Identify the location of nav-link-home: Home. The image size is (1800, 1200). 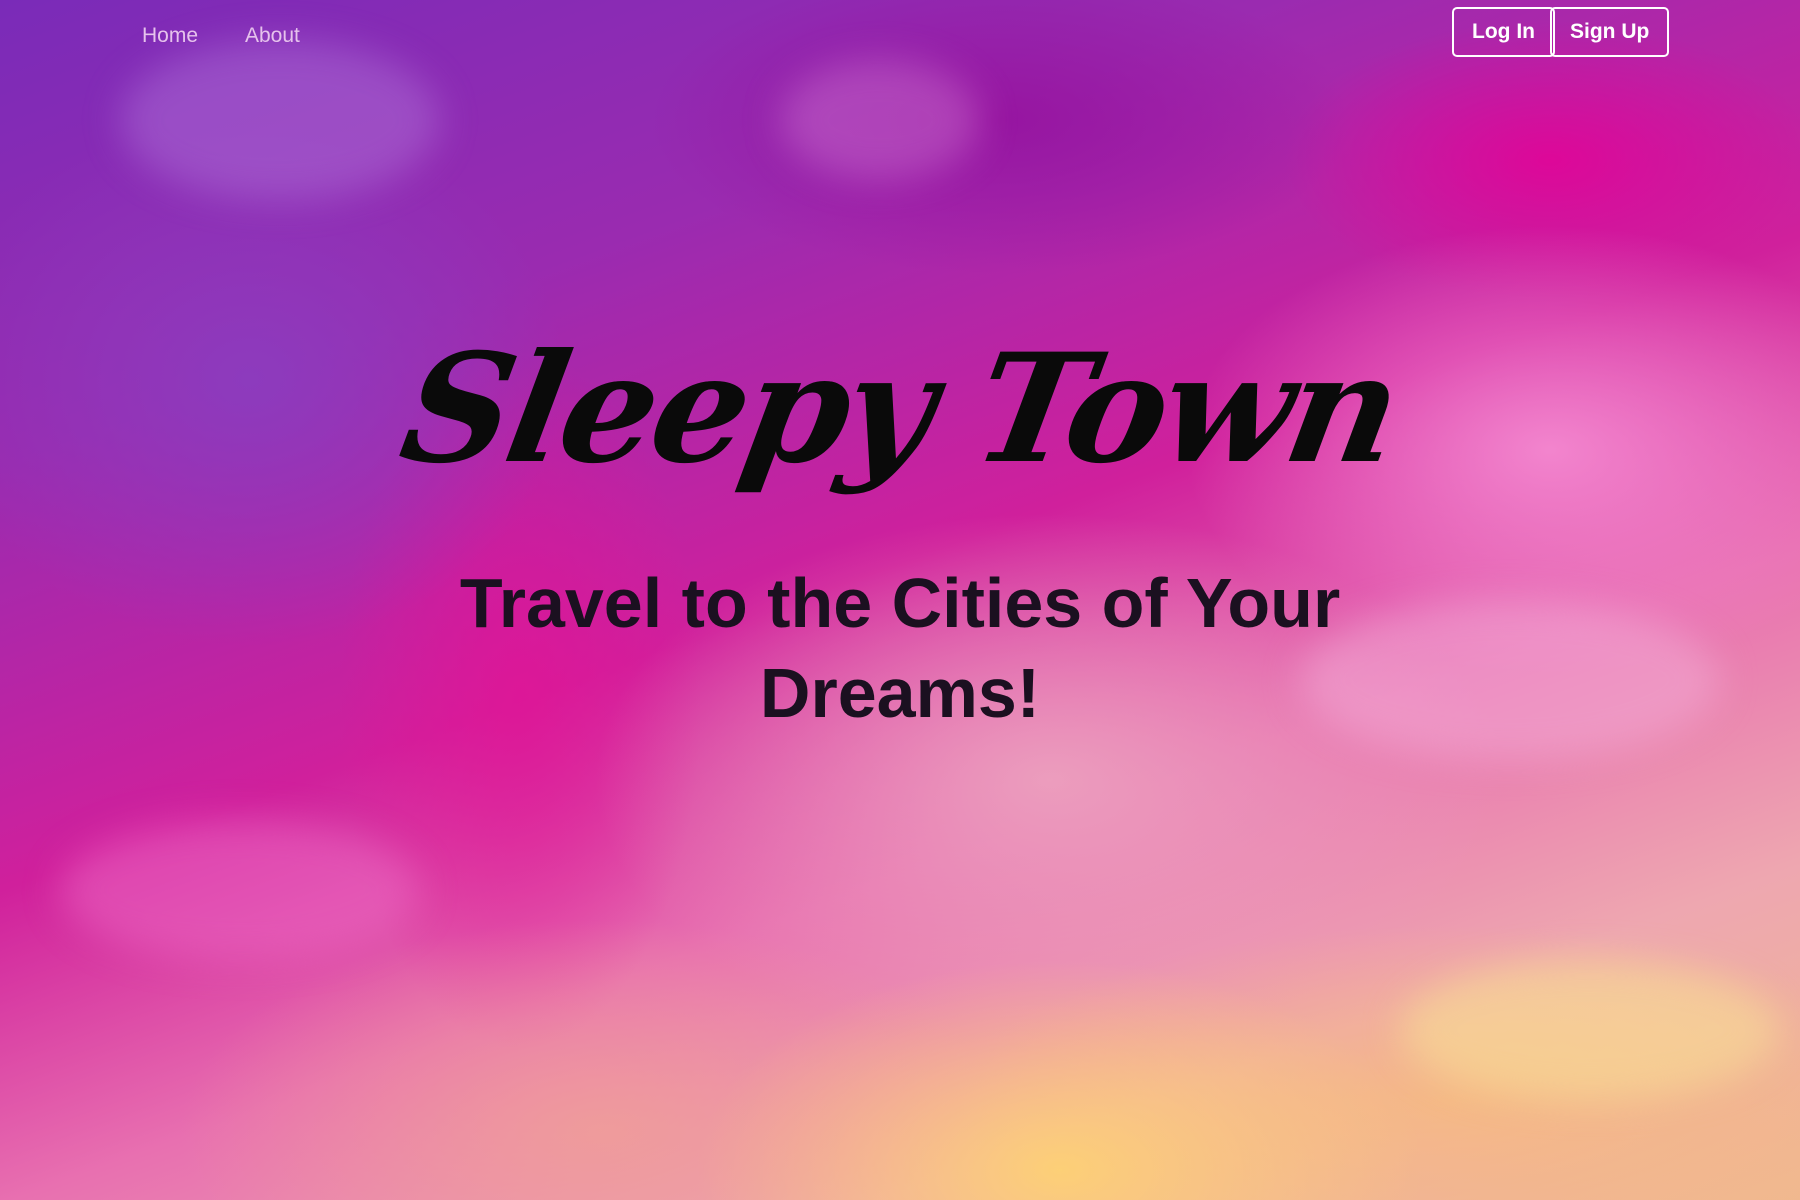
(170, 36).